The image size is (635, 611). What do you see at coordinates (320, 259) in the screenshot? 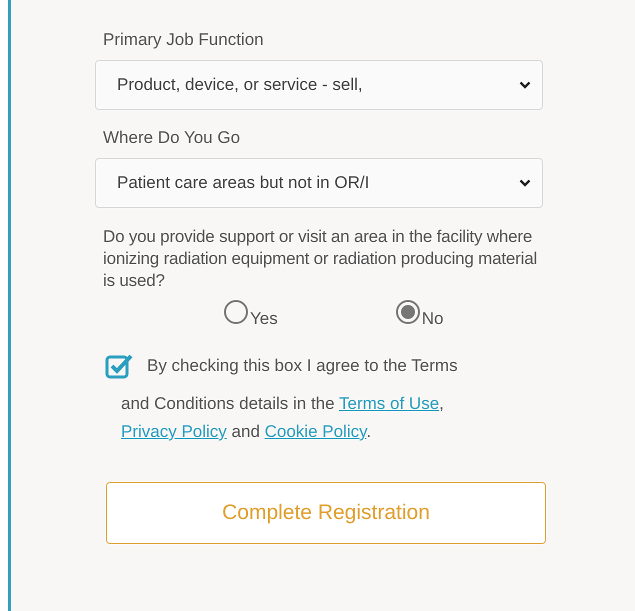
I see `question-text: Do you provide support or visit an area in the facility where ionizing radiation equipment or radiation producing material is used?` at bounding box center [320, 259].